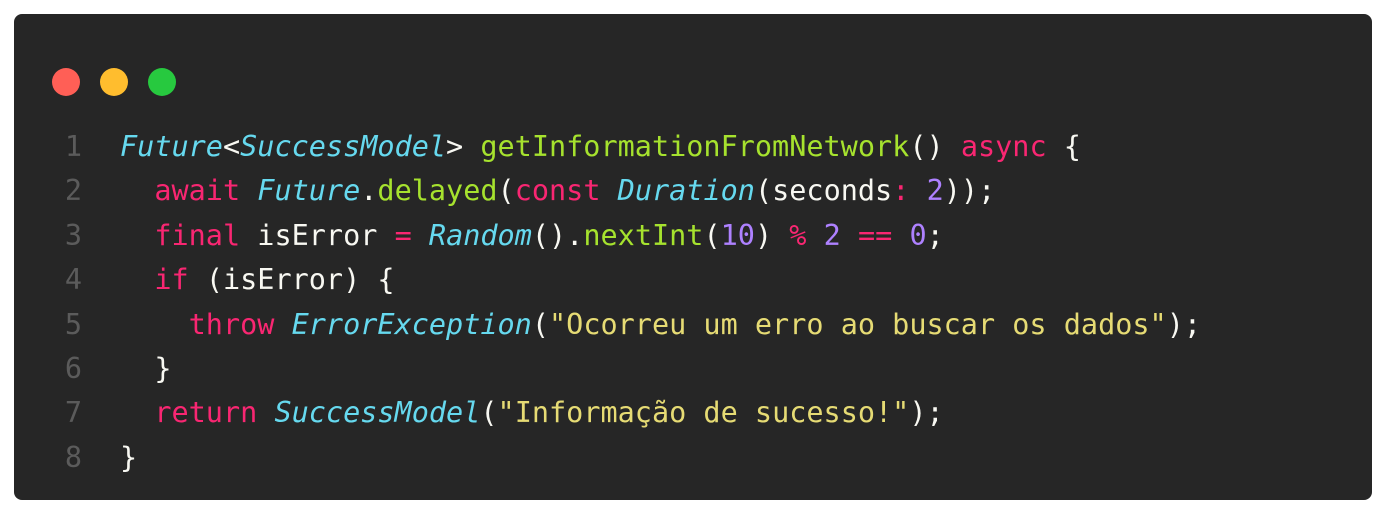  What do you see at coordinates (463, 146) in the screenshot?
I see `code-token: >` at bounding box center [463, 146].